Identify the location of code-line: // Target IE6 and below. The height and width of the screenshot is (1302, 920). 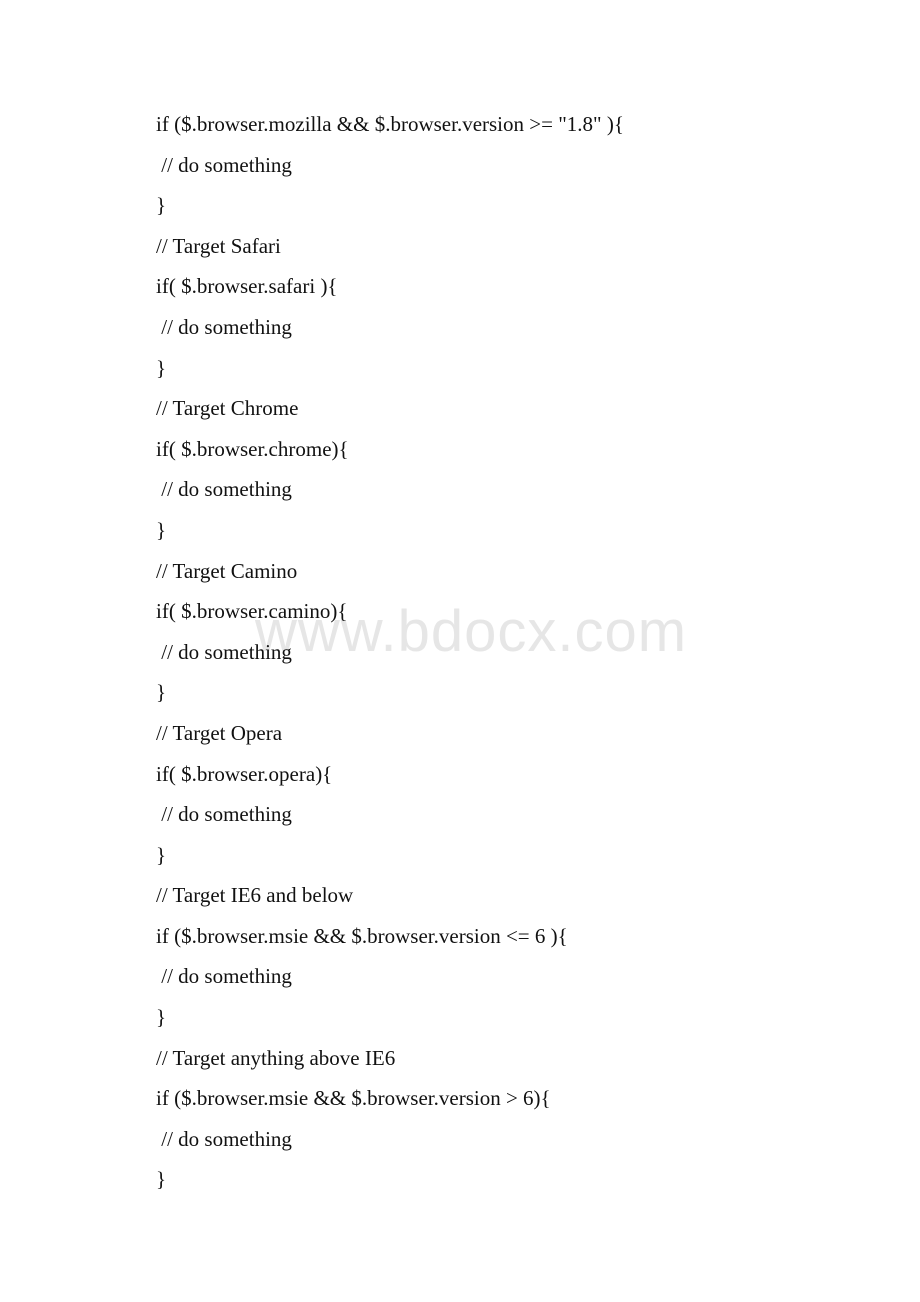
(255, 895).